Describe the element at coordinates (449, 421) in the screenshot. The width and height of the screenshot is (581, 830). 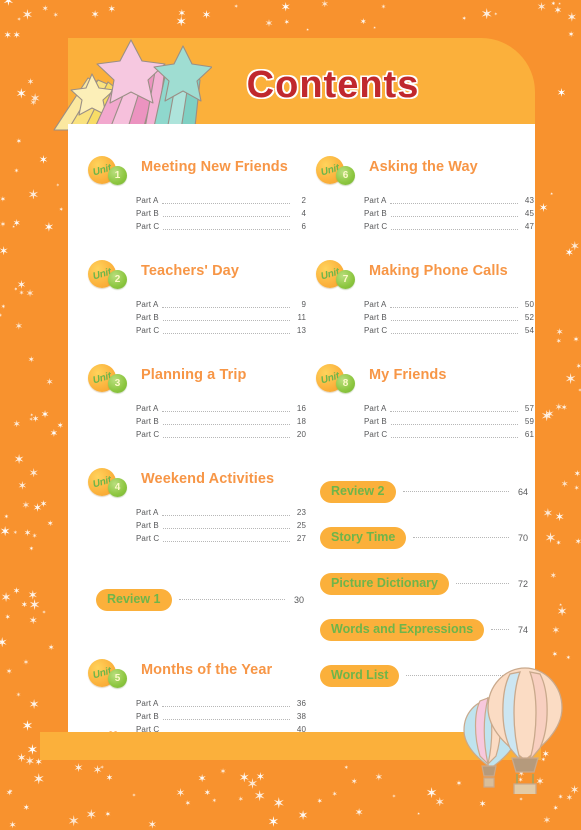
I see `part-row: Part B 59` at that location.